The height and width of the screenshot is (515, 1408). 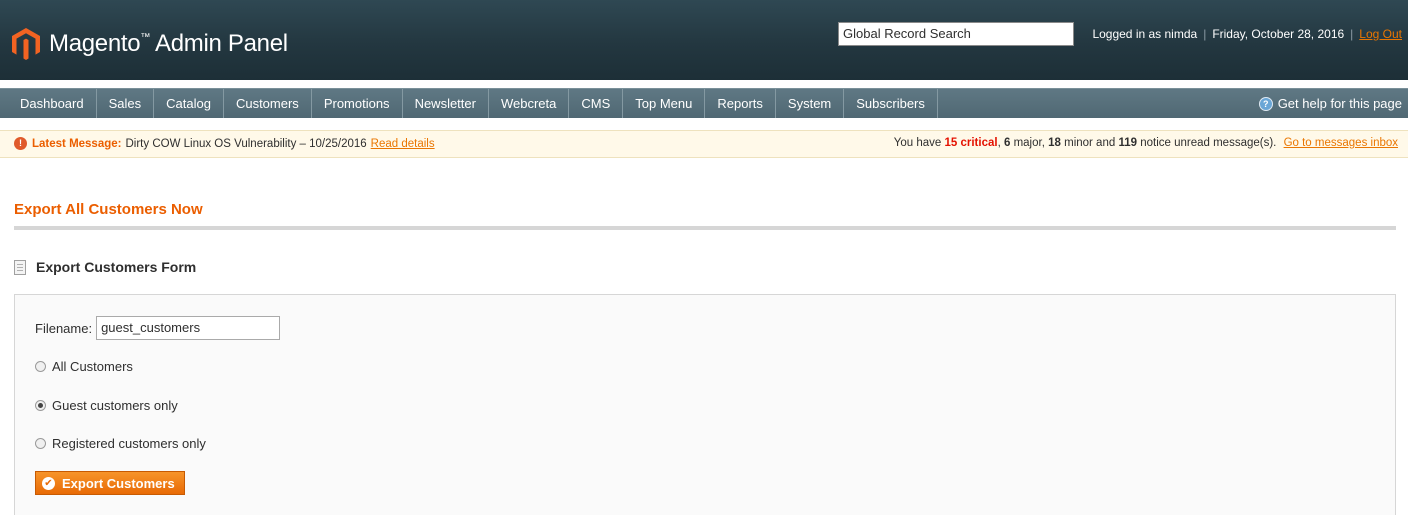 What do you see at coordinates (740, 103) in the screenshot?
I see `nav-item-reports: Reports` at bounding box center [740, 103].